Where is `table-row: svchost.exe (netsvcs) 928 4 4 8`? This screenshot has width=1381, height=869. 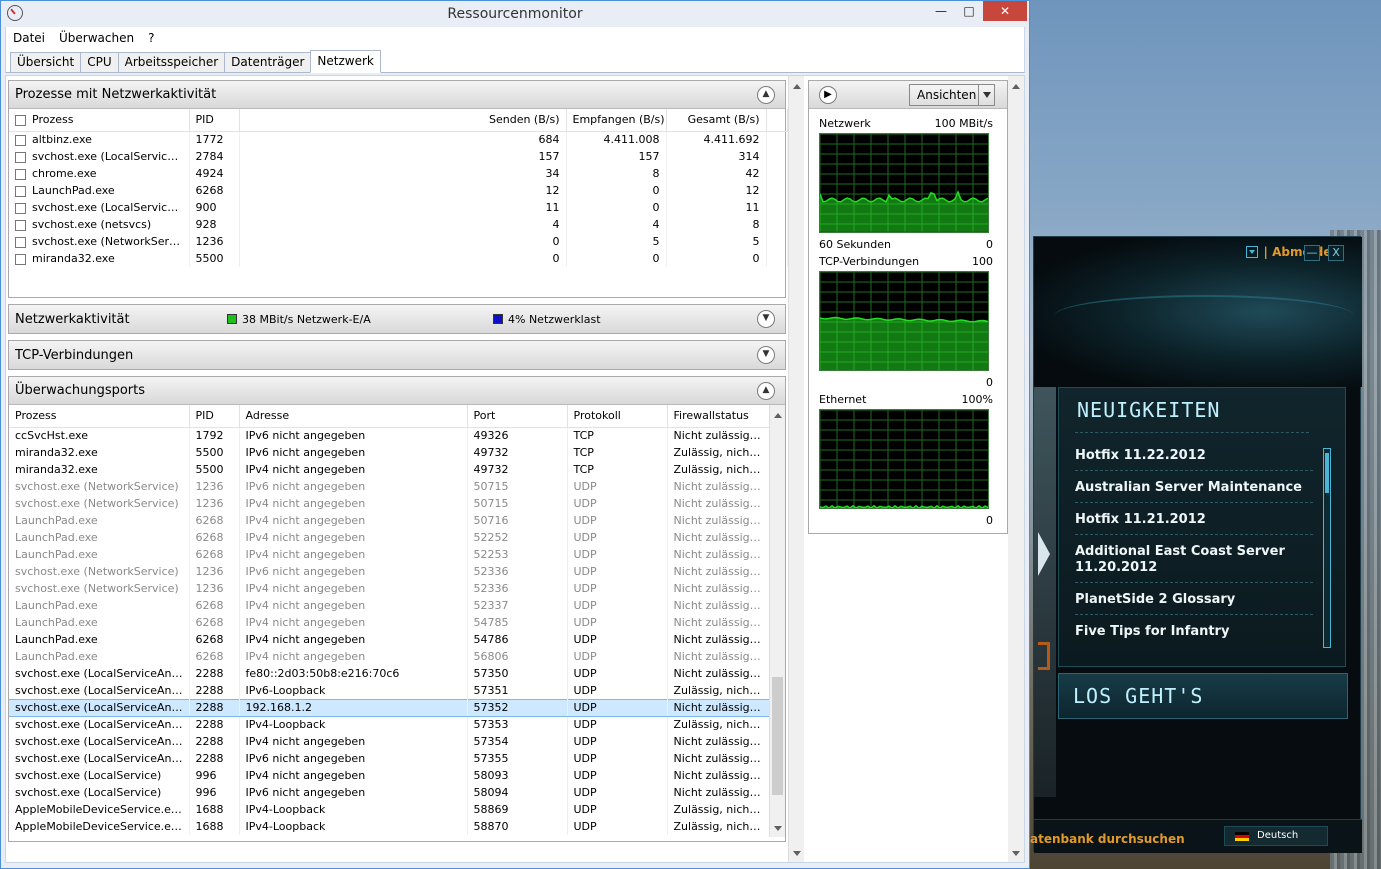
table-row: svchost.exe (netsvcs) 928 4 4 8 is located at coordinates (398, 224).